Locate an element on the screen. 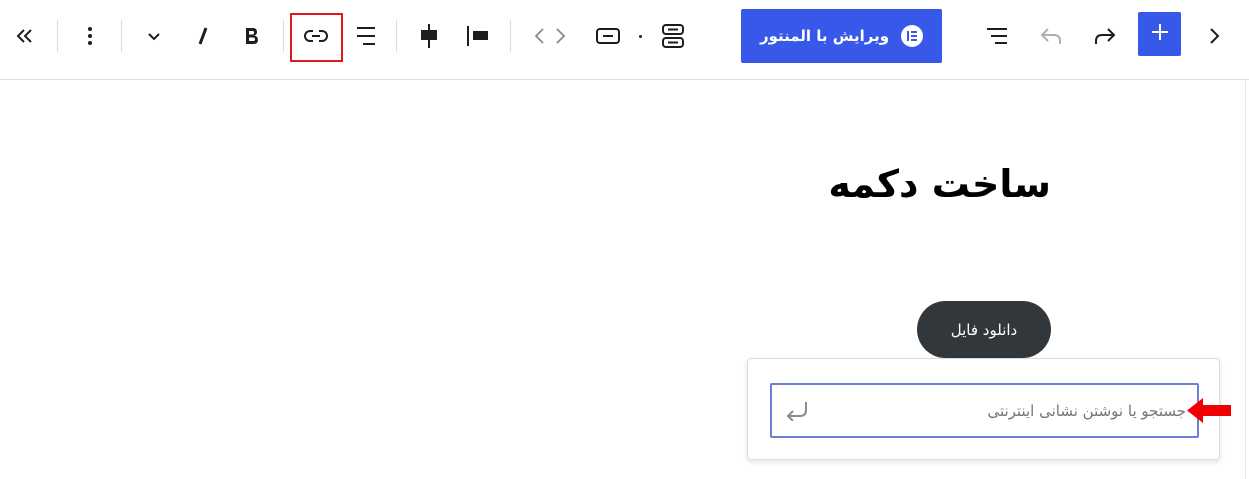 This screenshot has width=1249, height=479. add-block-button is located at coordinates (1159, 34).